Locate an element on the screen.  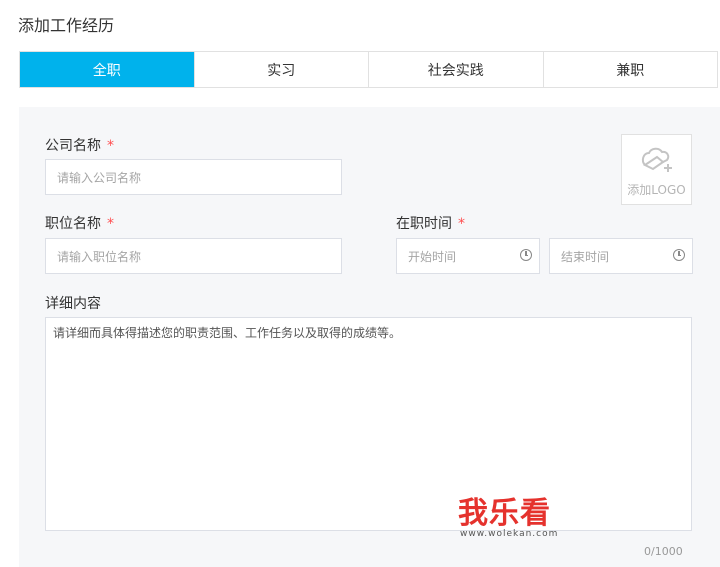
position-name-placeholder: 请输入职位名称 is located at coordinates (99, 256).